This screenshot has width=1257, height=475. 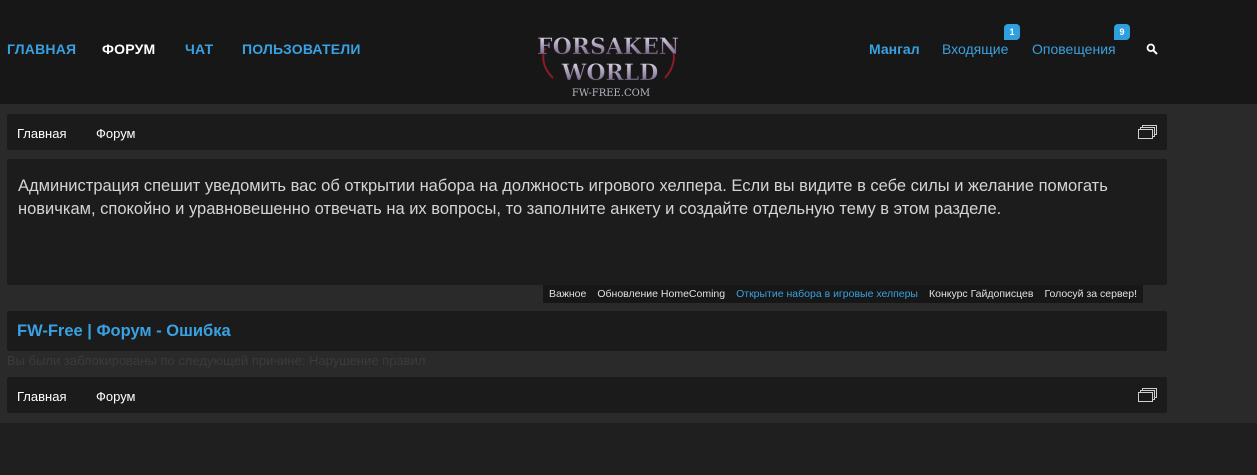 What do you see at coordinates (661, 294) in the screenshot?
I see `notice-tab: Обновление HomeComing` at bounding box center [661, 294].